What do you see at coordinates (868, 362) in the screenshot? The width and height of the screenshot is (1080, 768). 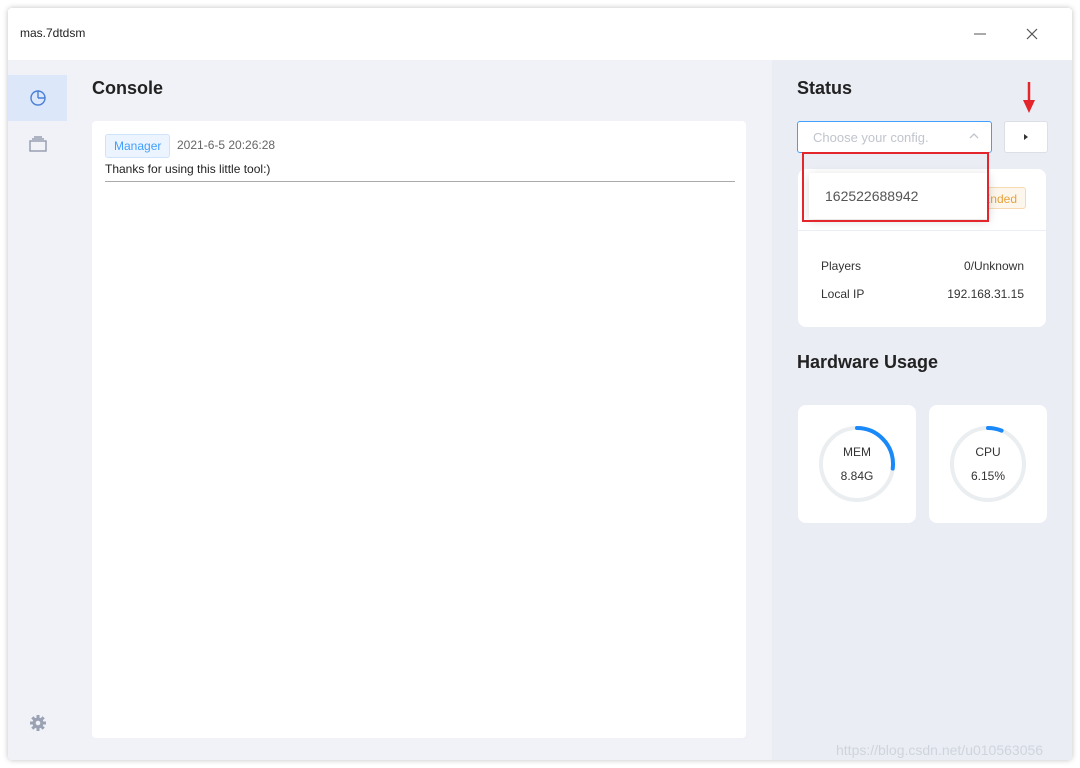 I see `hardware-title: Hardware Usage` at bounding box center [868, 362].